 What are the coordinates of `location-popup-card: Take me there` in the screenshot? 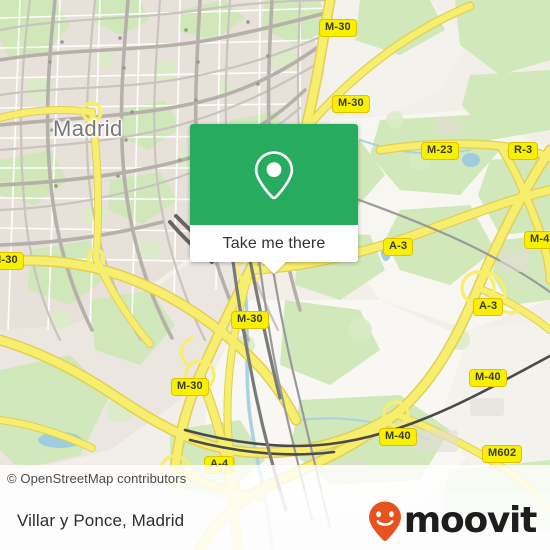 It's located at (274, 199).